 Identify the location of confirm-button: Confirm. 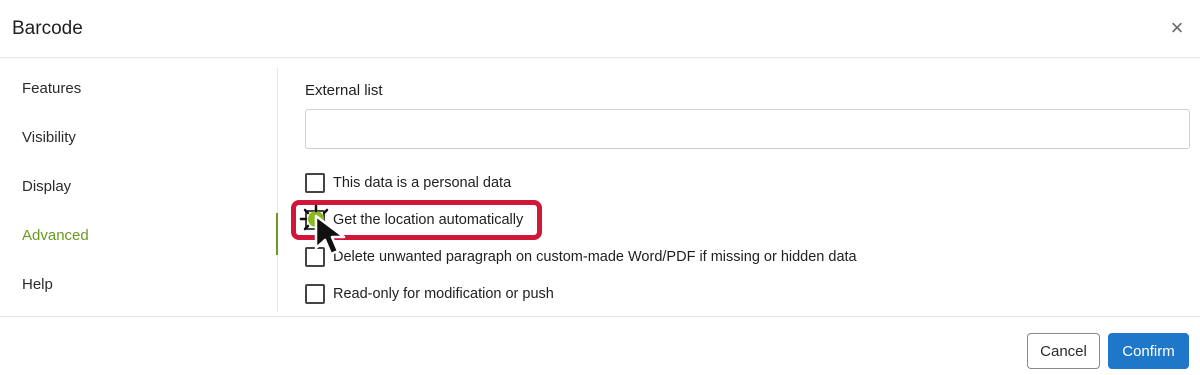
(1148, 351).